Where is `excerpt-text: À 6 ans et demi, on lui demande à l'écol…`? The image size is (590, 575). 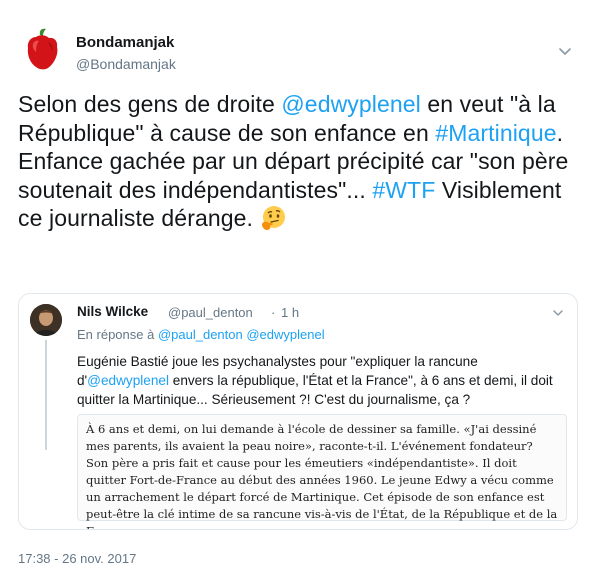
excerpt-text: À 6 ans et demi, on lui demande à l'écol… is located at coordinates (322, 475).